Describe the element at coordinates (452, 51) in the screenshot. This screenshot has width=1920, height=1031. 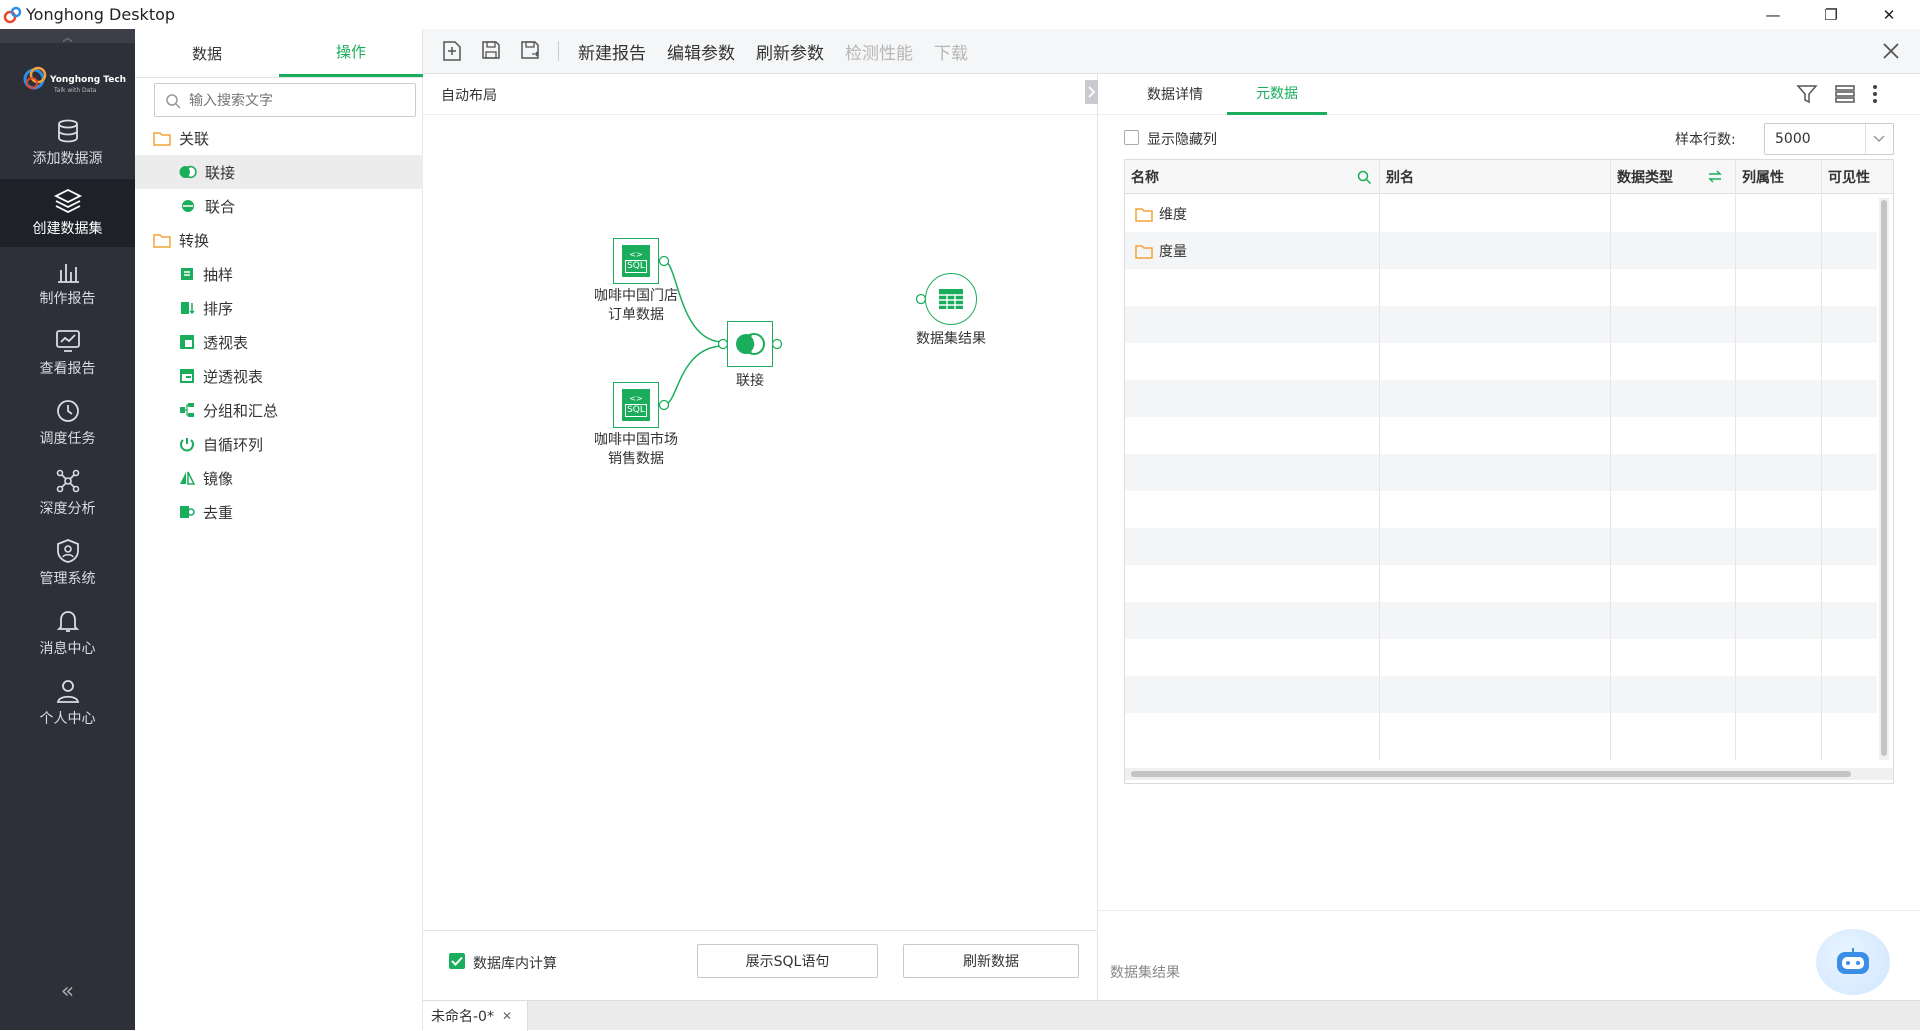
I see `new-file-icon` at that location.